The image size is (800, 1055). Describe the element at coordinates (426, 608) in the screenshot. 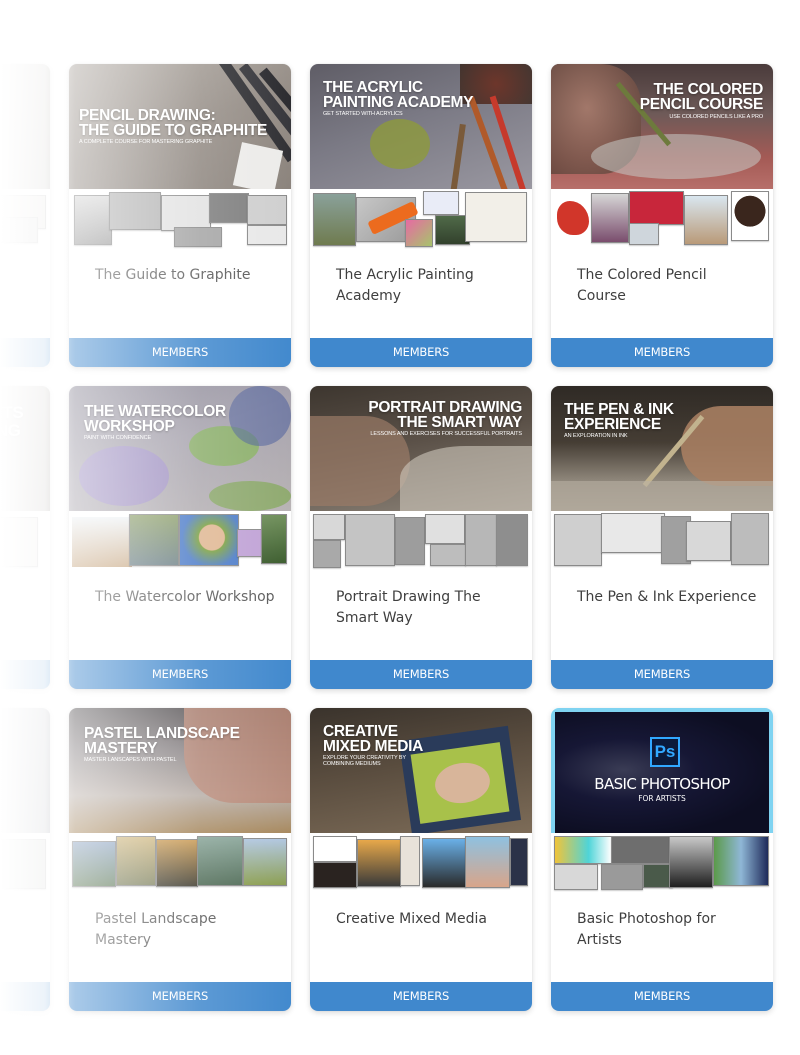

I see `course-title: Portrait Drawing The Smart Way` at that location.